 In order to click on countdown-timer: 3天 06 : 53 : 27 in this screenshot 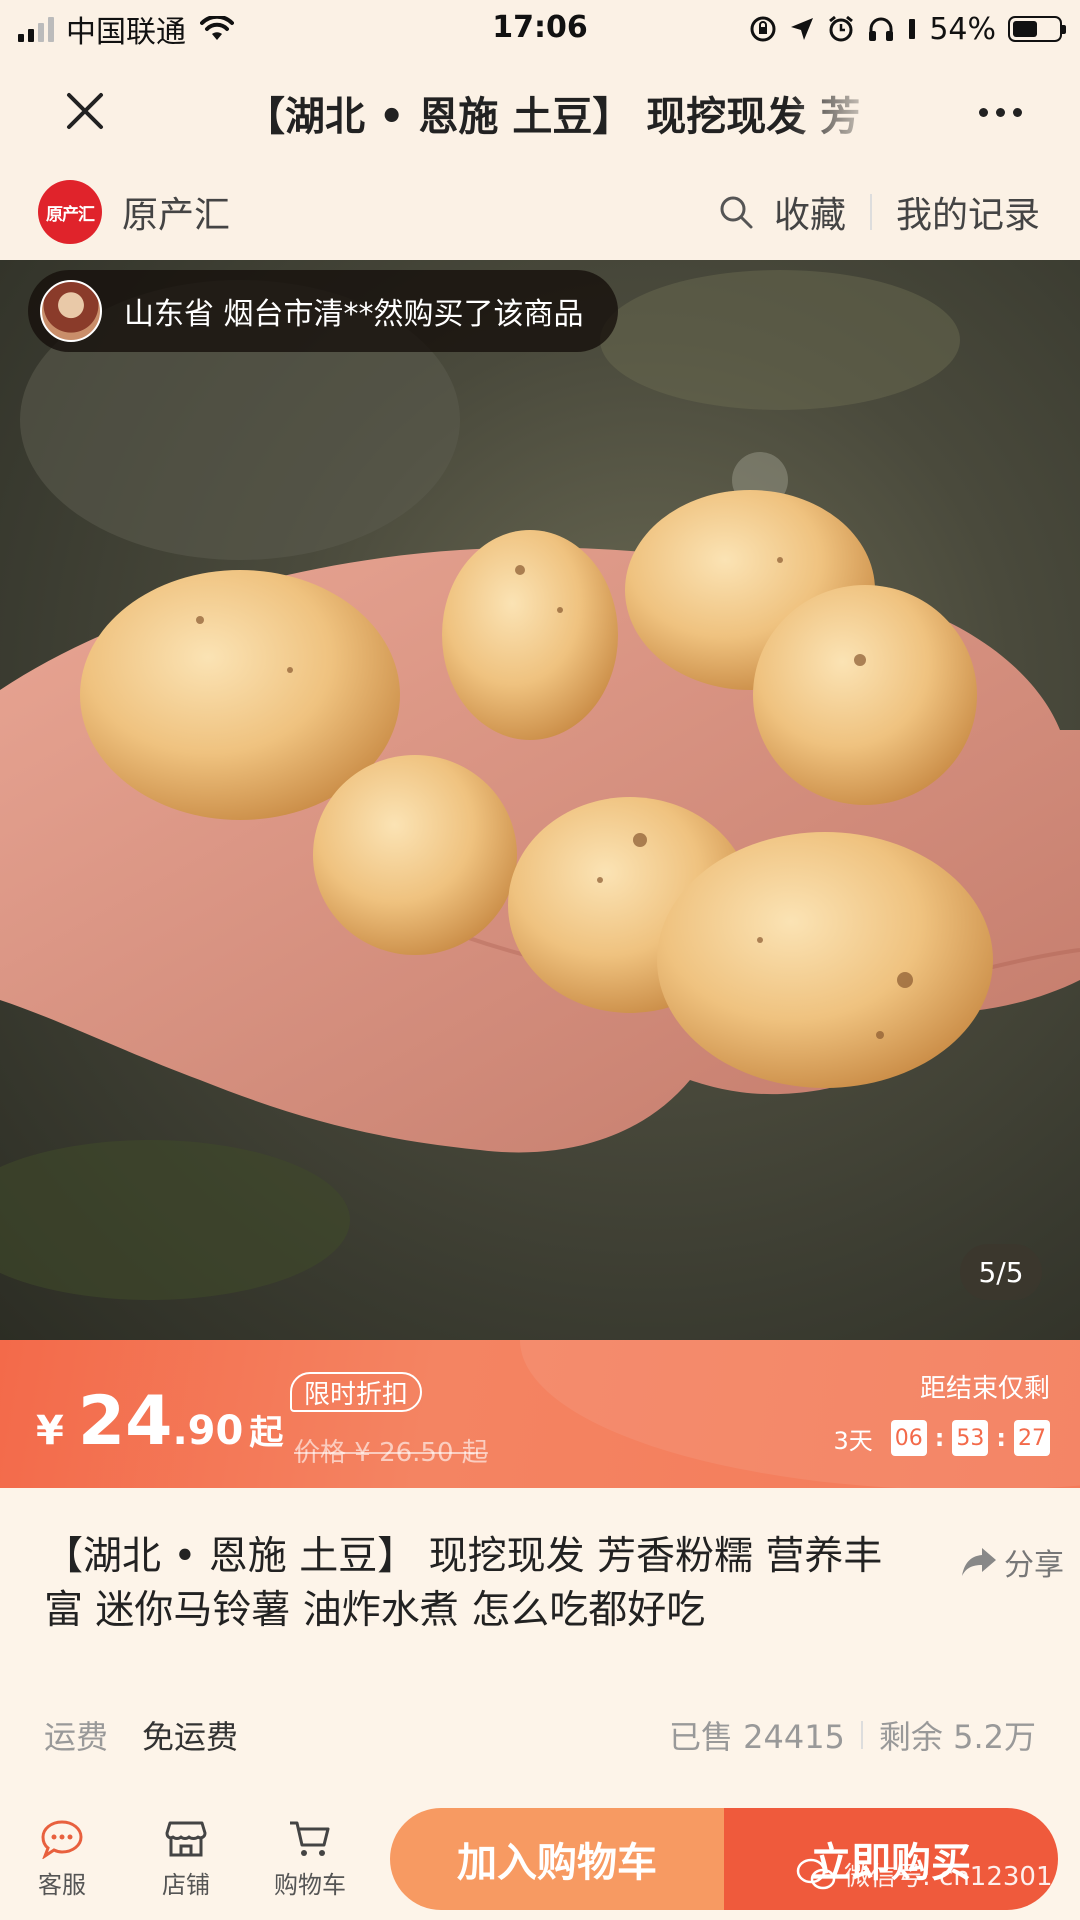, I will do `click(941, 1438)`.